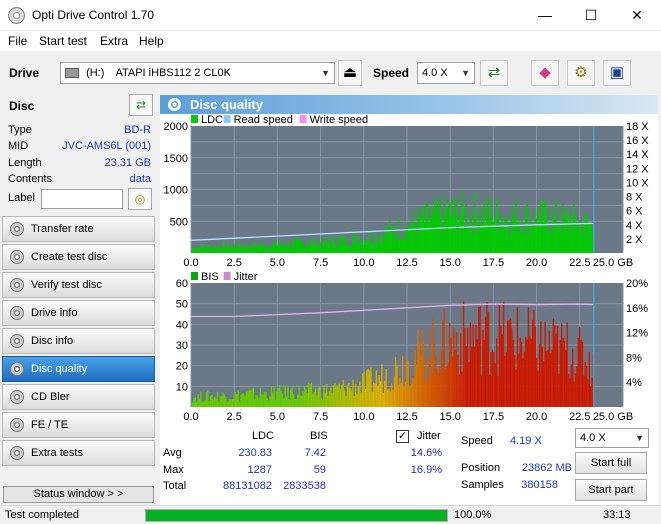 This screenshot has width=661, height=524. What do you see at coordinates (319, 470) in the screenshot?
I see `stats-max-bis: 59` at bounding box center [319, 470].